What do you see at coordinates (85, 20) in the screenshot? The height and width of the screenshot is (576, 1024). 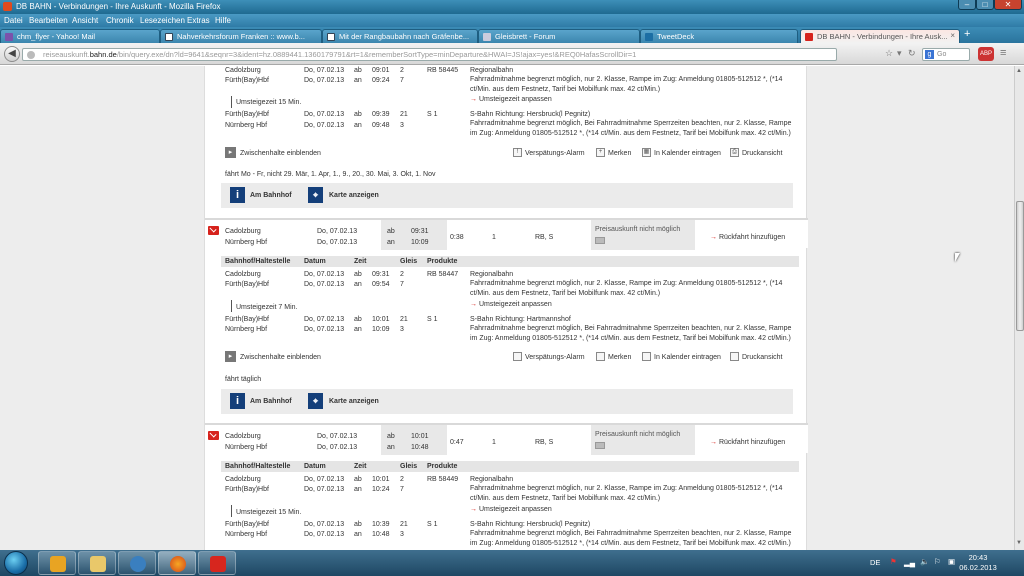 I see `menu-ansicht: Ansicht` at bounding box center [85, 20].